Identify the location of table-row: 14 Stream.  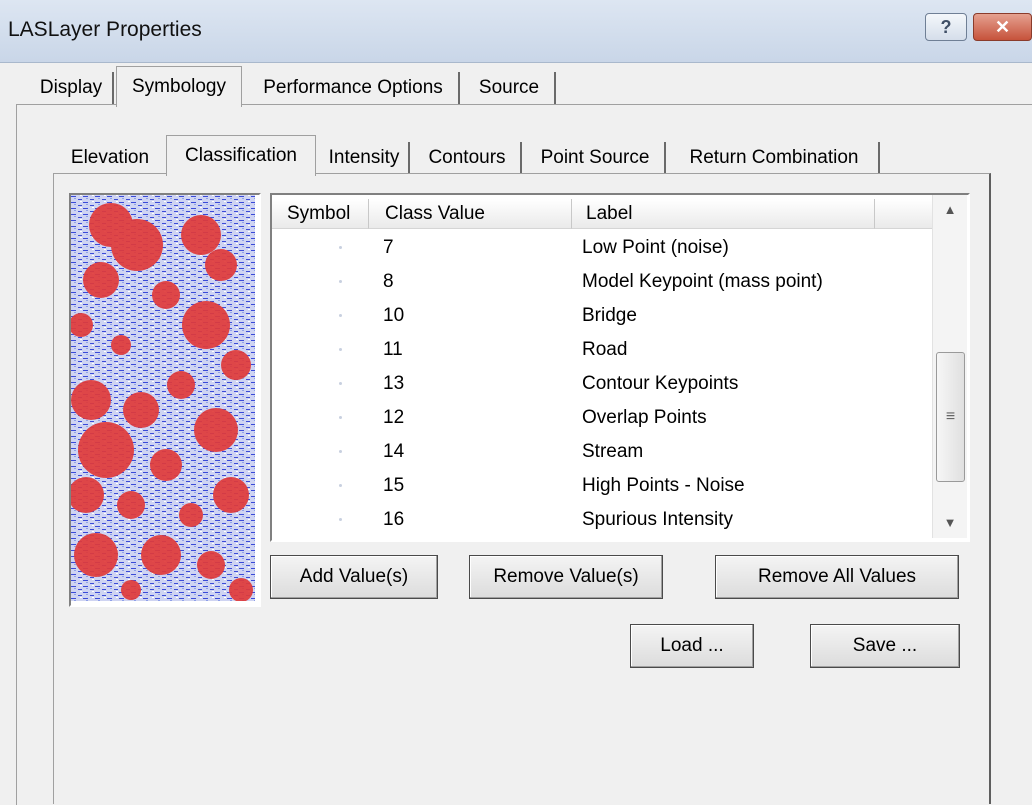
(602, 452).